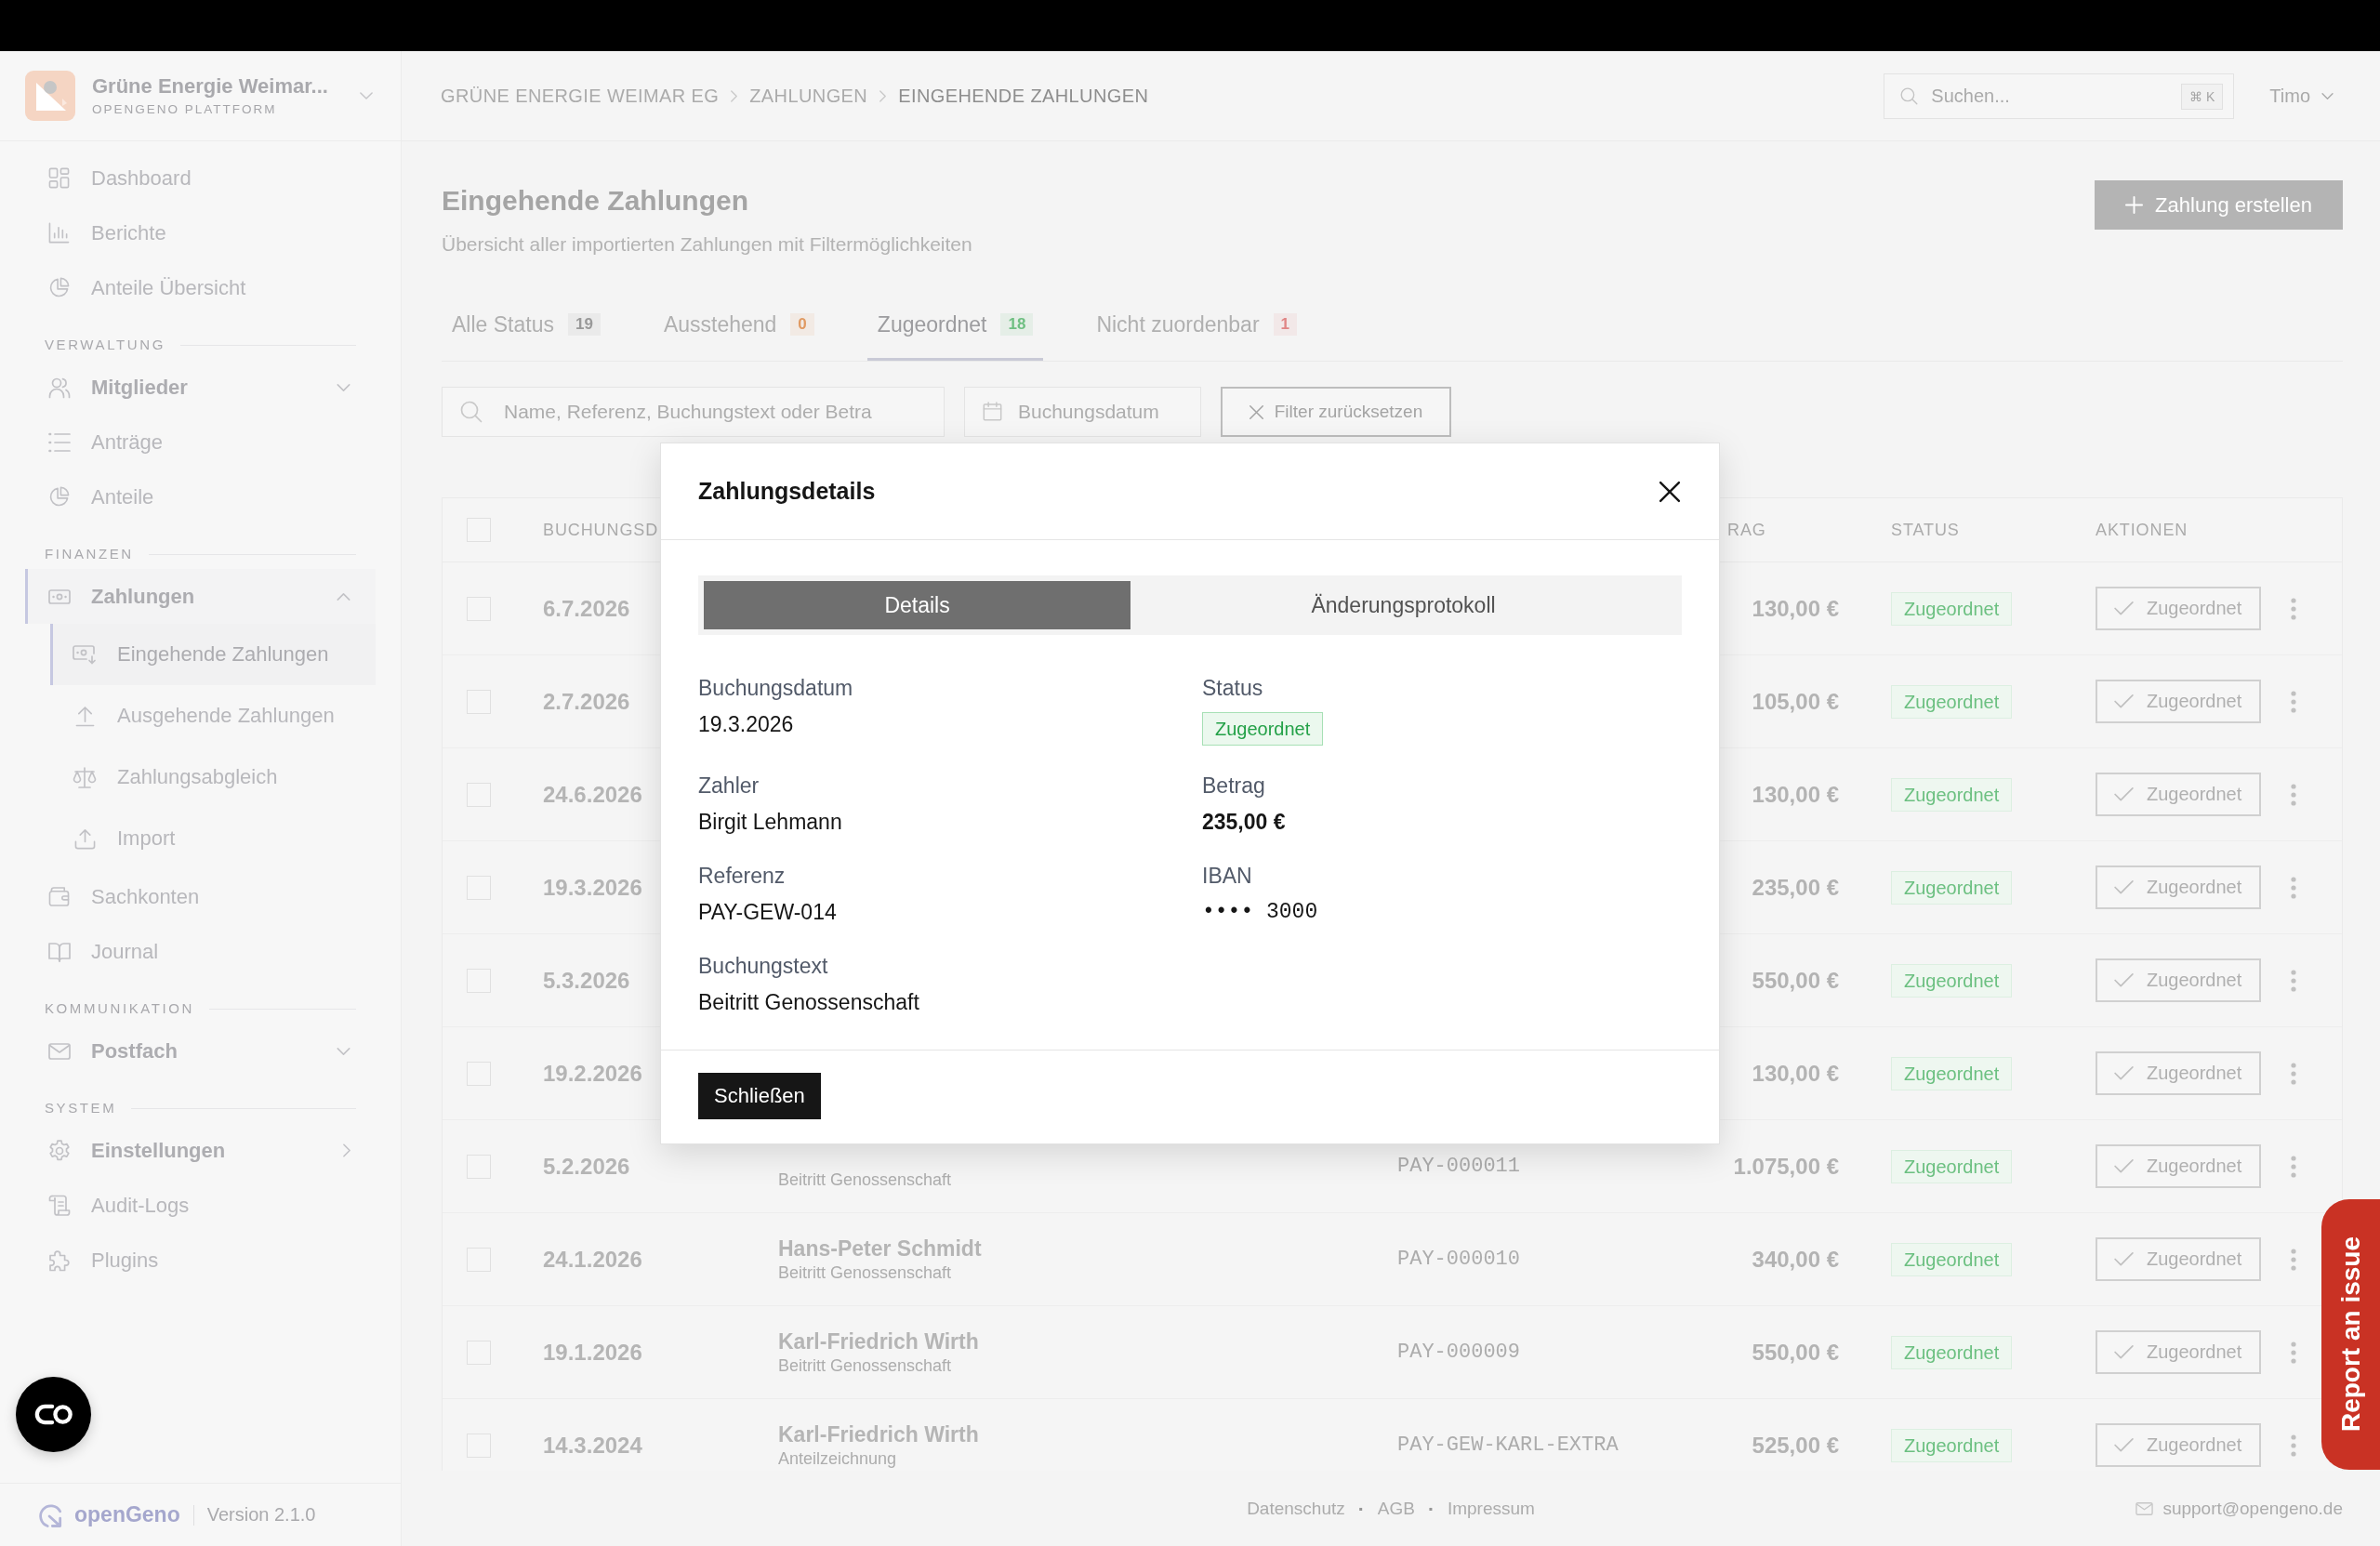 This screenshot has width=2380, height=1546. Describe the element at coordinates (742, 876) in the screenshot. I see `field-label: Referenz` at that location.